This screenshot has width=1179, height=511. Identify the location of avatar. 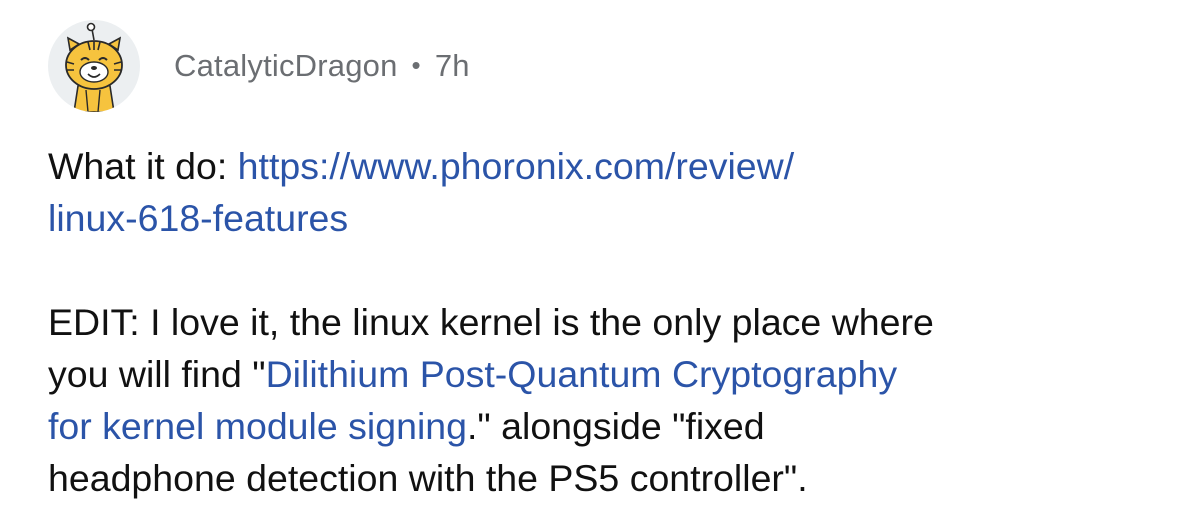
(94, 66).